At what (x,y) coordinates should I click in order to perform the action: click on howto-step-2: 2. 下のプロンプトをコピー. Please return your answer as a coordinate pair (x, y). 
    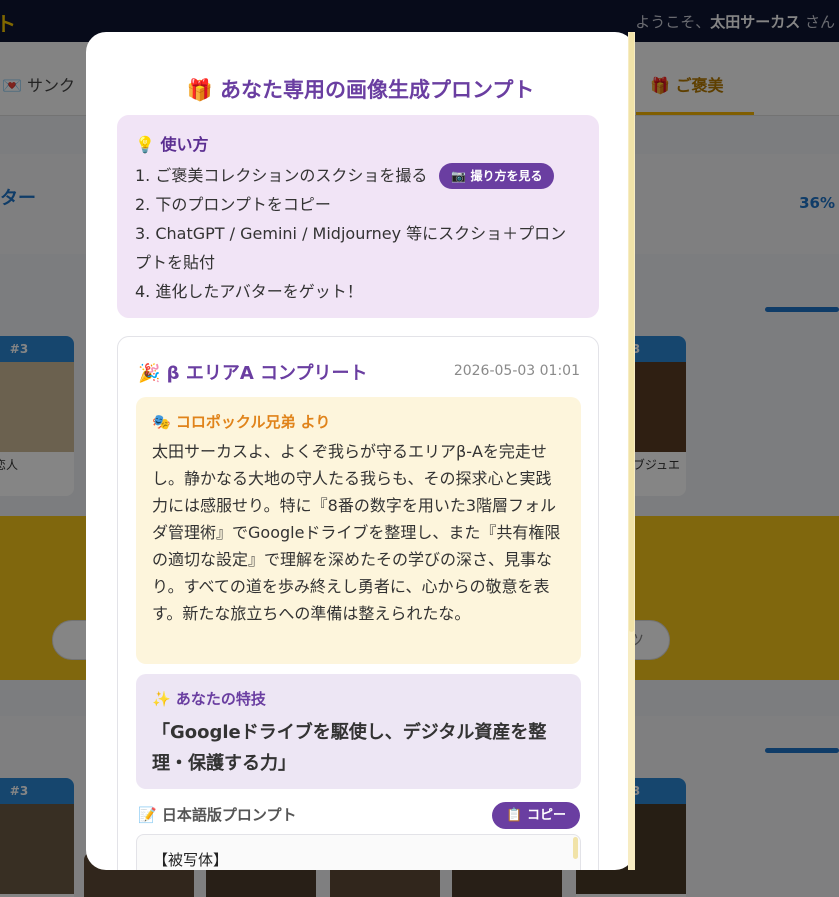
    Looking at the image, I should click on (233, 204).